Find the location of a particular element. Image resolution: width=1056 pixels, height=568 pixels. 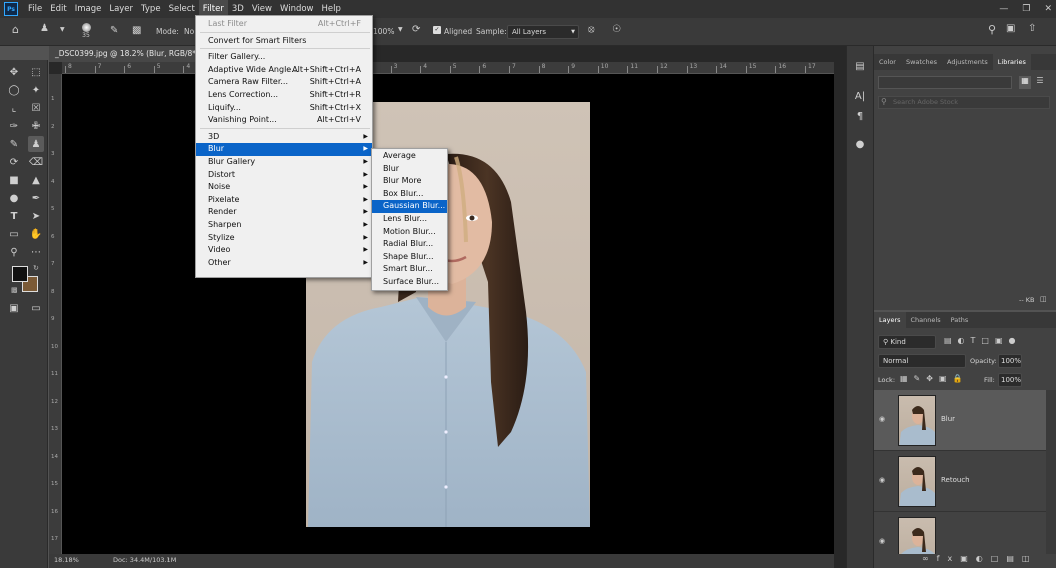

brush-tool-icon: ✎ is located at coordinates (14, 144).